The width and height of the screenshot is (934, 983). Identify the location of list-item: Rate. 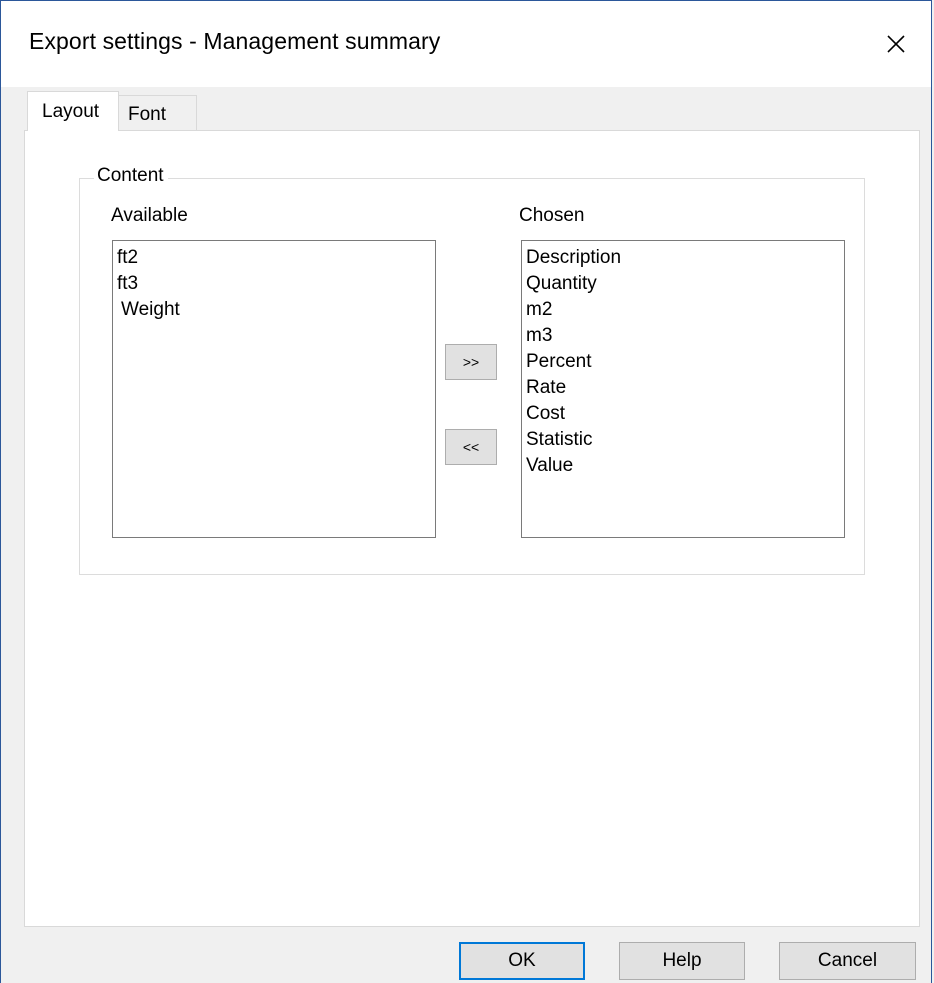
(685, 388).